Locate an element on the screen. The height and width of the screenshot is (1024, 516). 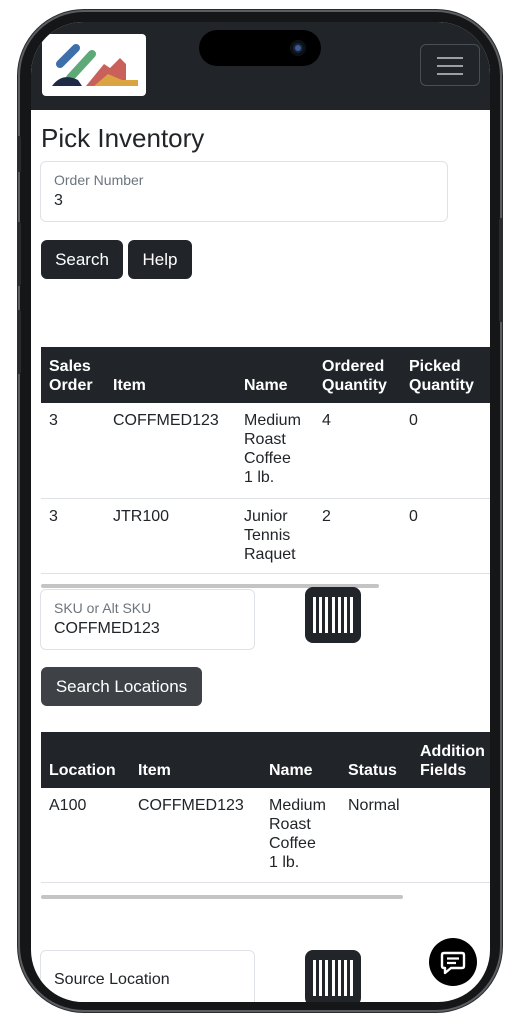
page-title: Pick Inventory is located at coordinates (123, 138).